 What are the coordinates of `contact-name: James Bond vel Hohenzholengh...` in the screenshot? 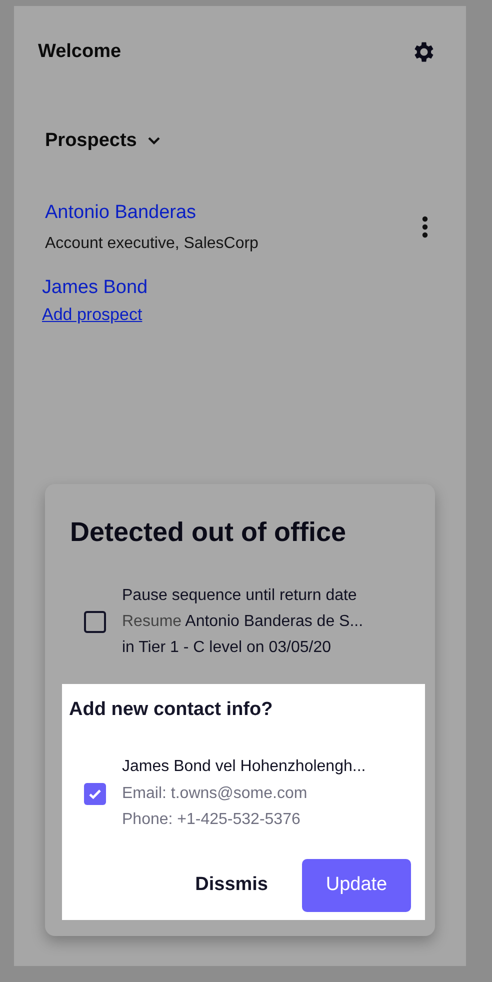 It's located at (244, 767).